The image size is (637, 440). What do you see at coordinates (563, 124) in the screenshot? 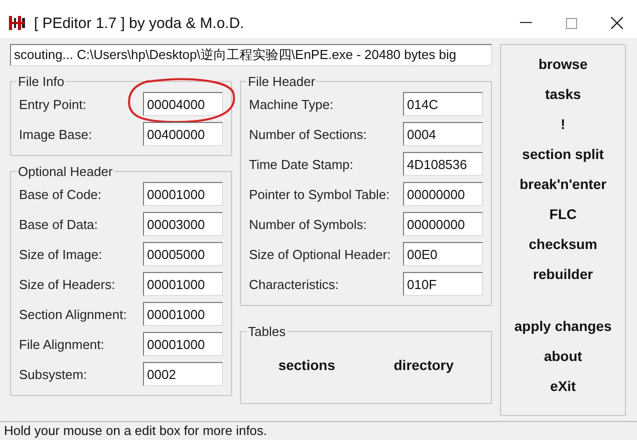
I see `command-button: !` at bounding box center [563, 124].